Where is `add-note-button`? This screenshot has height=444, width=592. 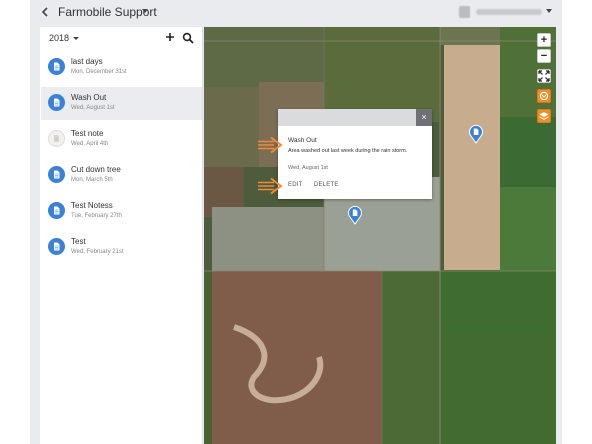 add-note-button is located at coordinates (170, 37).